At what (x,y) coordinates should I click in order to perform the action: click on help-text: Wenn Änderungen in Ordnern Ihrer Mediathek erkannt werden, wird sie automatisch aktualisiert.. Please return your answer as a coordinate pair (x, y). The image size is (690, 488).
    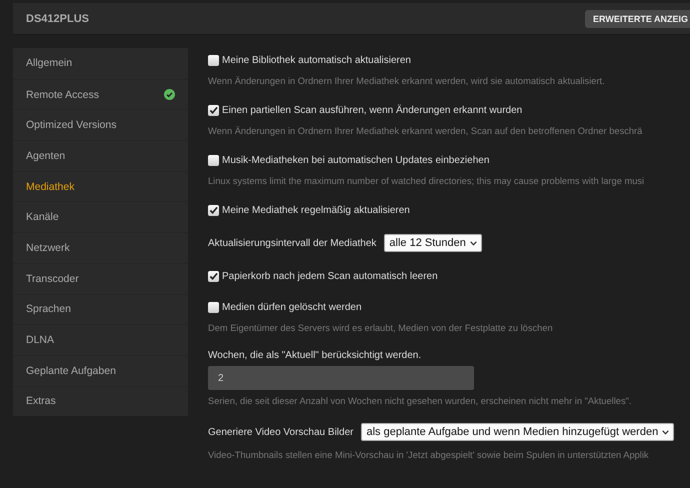
    Looking at the image, I should click on (407, 81).